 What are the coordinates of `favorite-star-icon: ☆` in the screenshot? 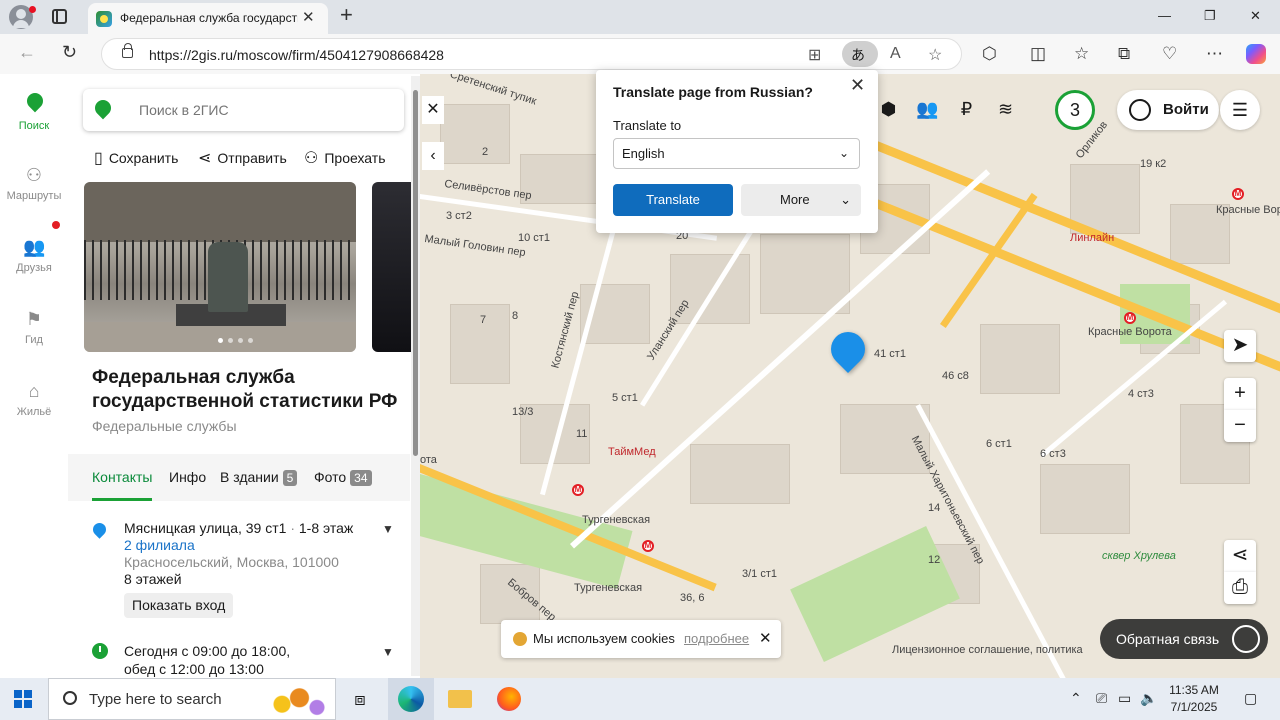 It's located at (935, 55).